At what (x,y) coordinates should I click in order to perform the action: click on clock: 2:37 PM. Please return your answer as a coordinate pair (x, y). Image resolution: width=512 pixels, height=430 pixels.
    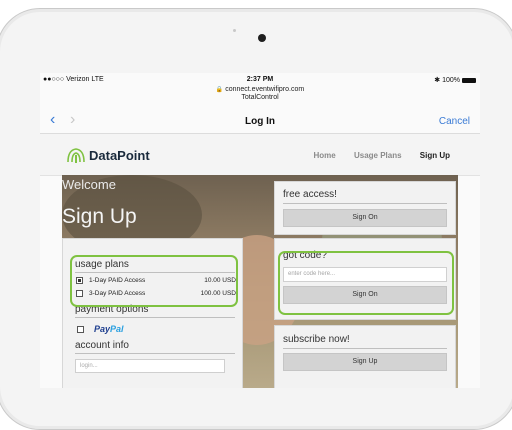
    Looking at the image, I should click on (260, 79).